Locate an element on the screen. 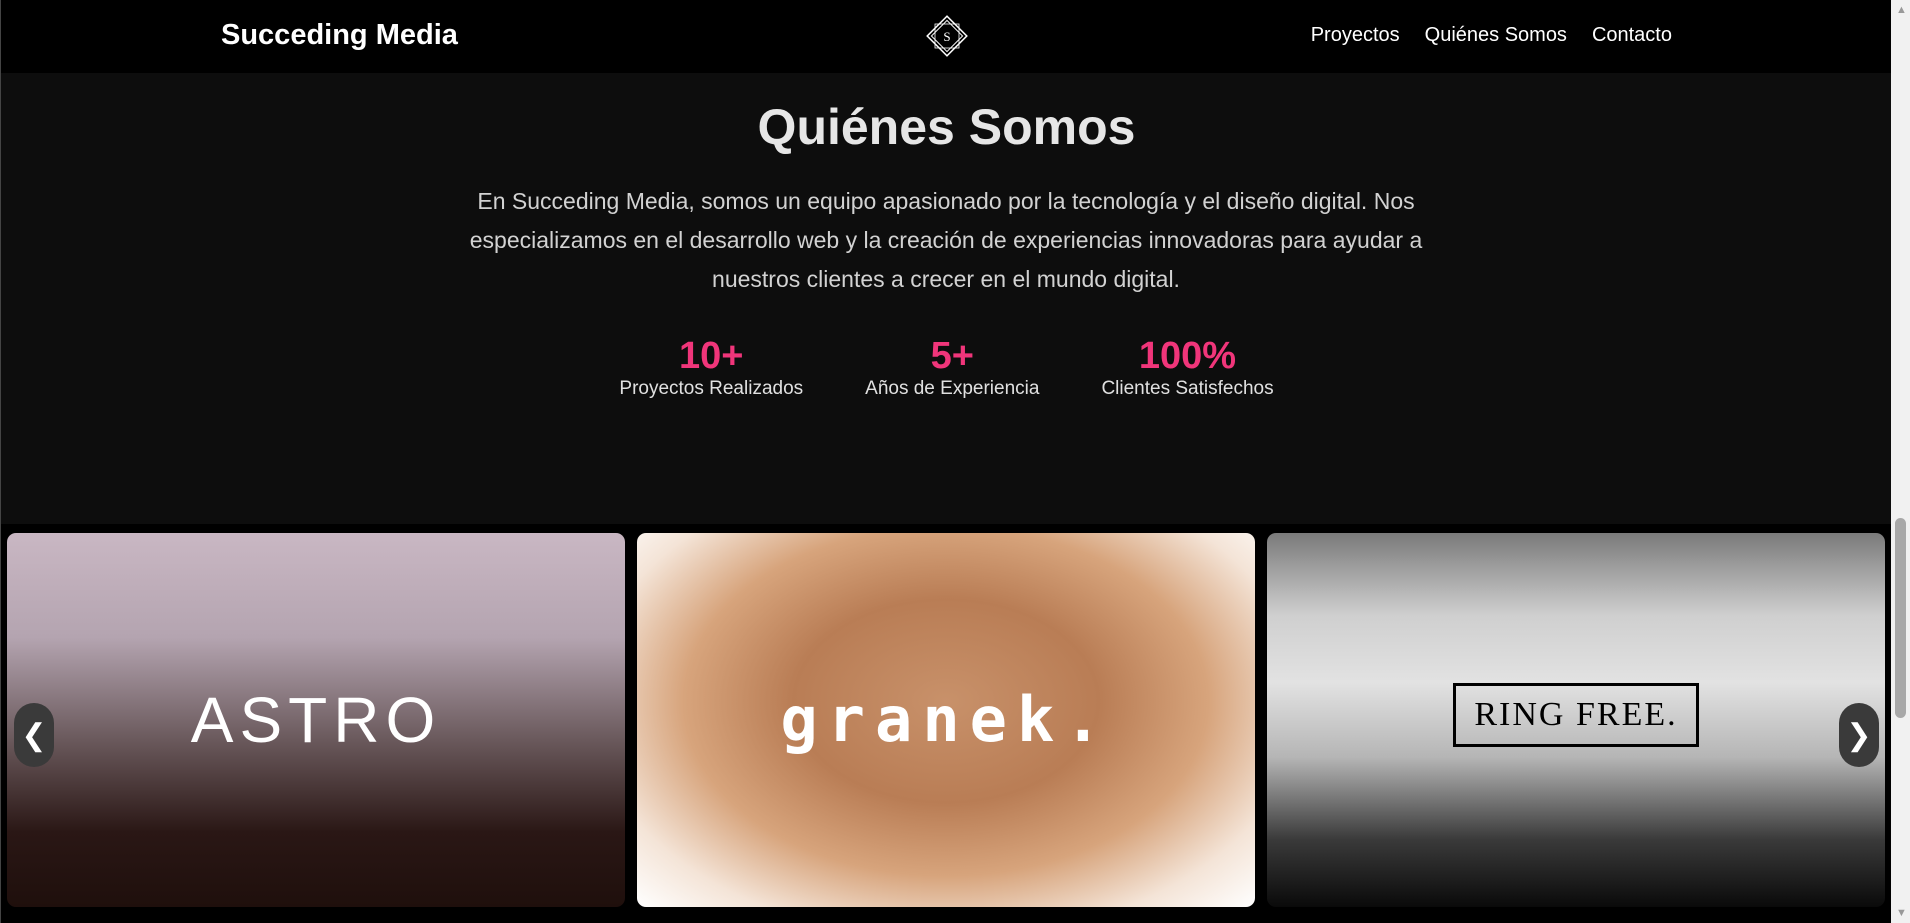 The image size is (1910, 923). project-card-ring-free: RING FREE. is located at coordinates (1576, 720).